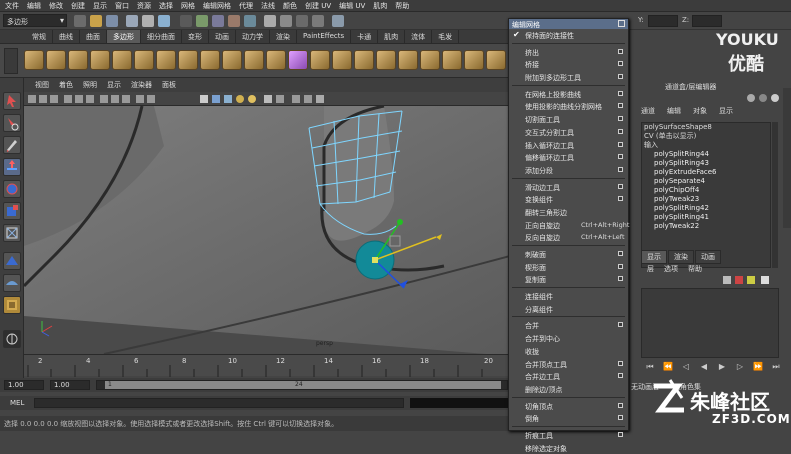  What do you see at coordinates (324, 36) in the screenshot?
I see `shelf-tab: PaintEffects` at bounding box center [324, 36].